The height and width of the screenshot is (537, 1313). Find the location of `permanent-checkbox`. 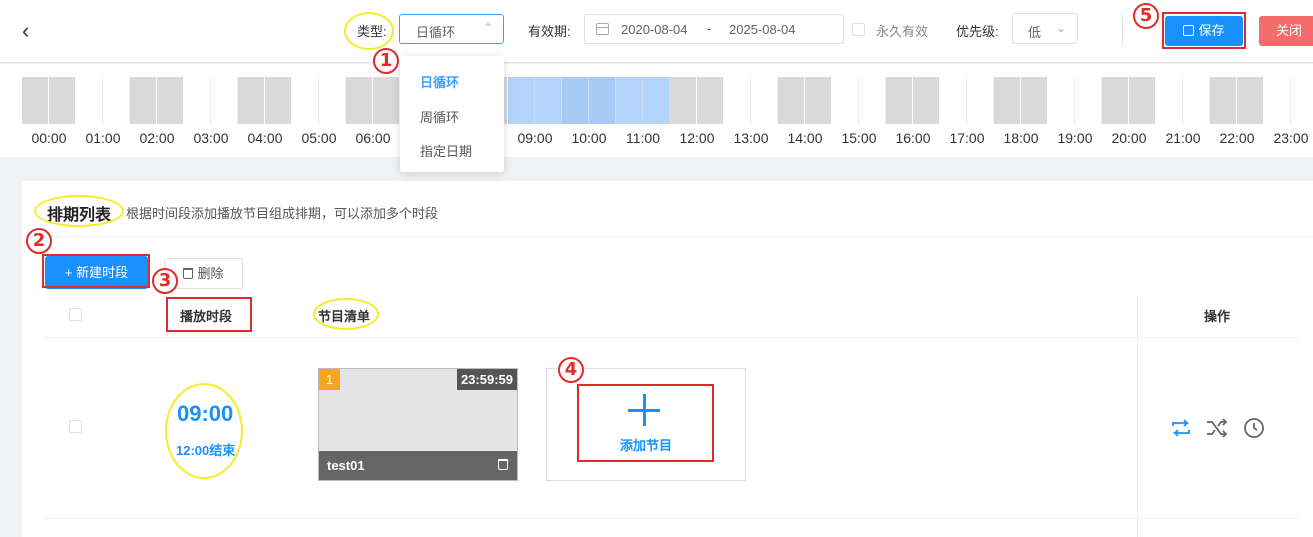

permanent-checkbox is located at coordinates (858, 29).